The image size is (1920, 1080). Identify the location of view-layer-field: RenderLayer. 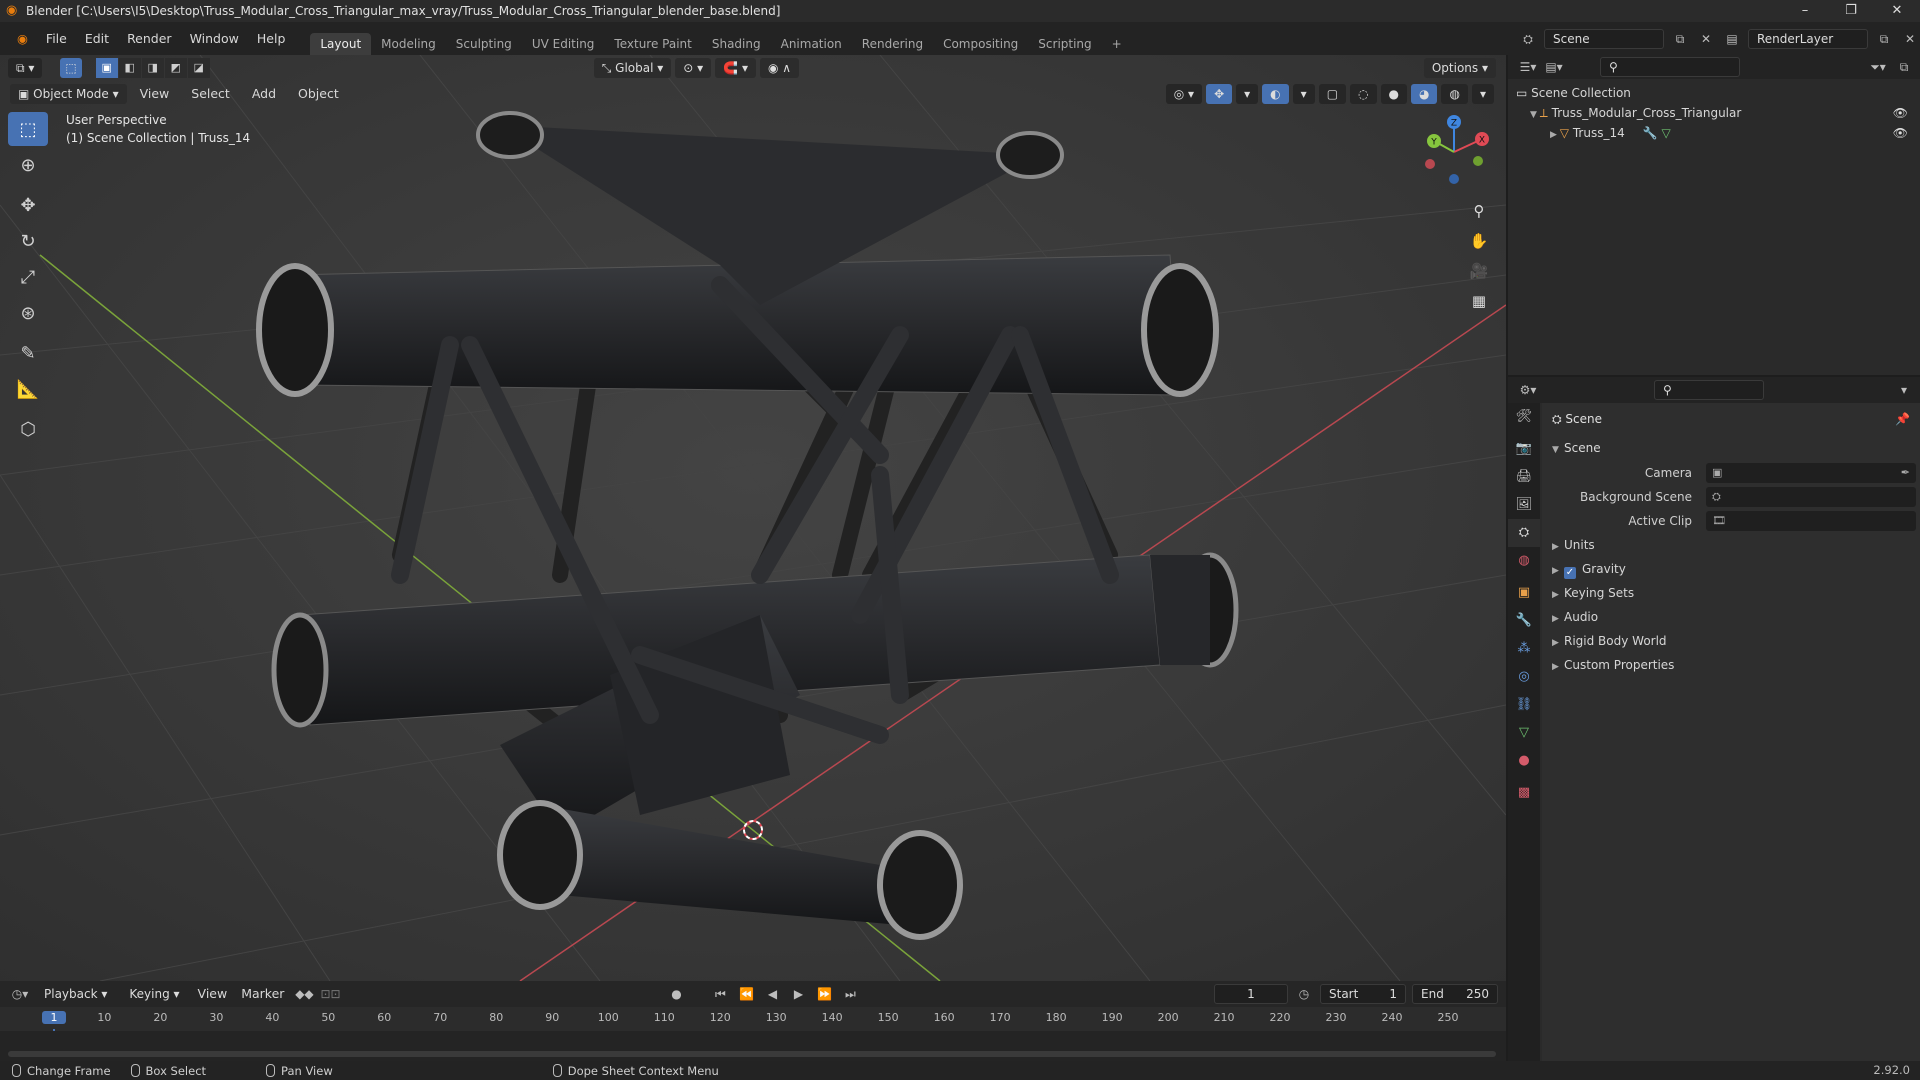
(1808, 38).